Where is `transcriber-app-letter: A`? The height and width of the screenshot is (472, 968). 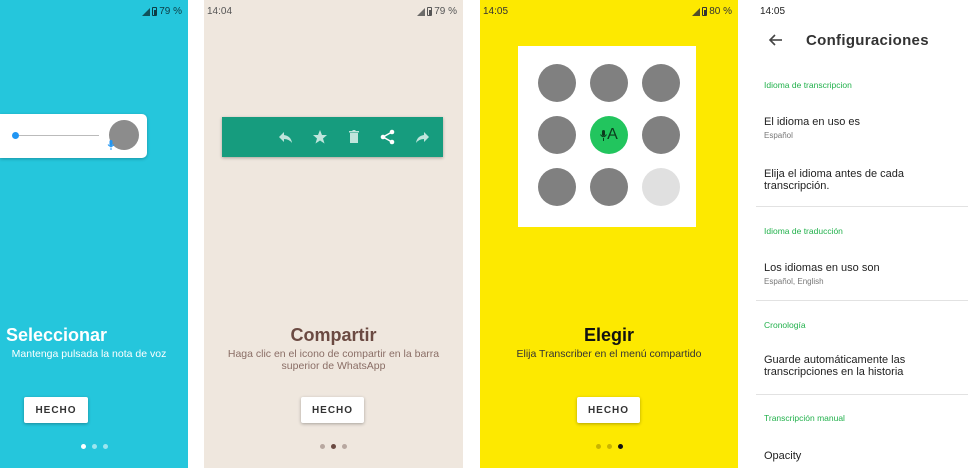 transcriber-app-letter: A is located at coordinates (612, 134).